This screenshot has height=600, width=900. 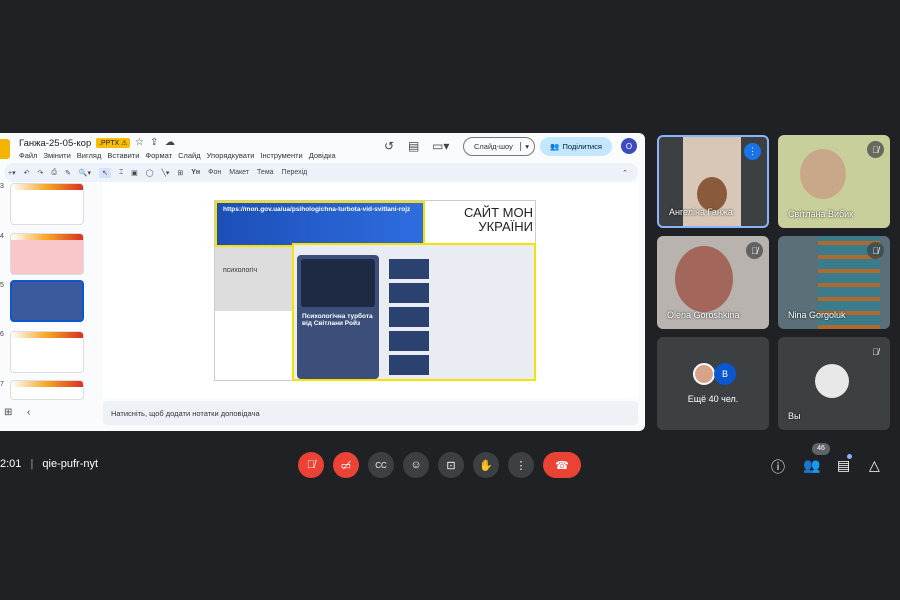 I want to click on menu-item: Вставити, so click(x=123, y=155).